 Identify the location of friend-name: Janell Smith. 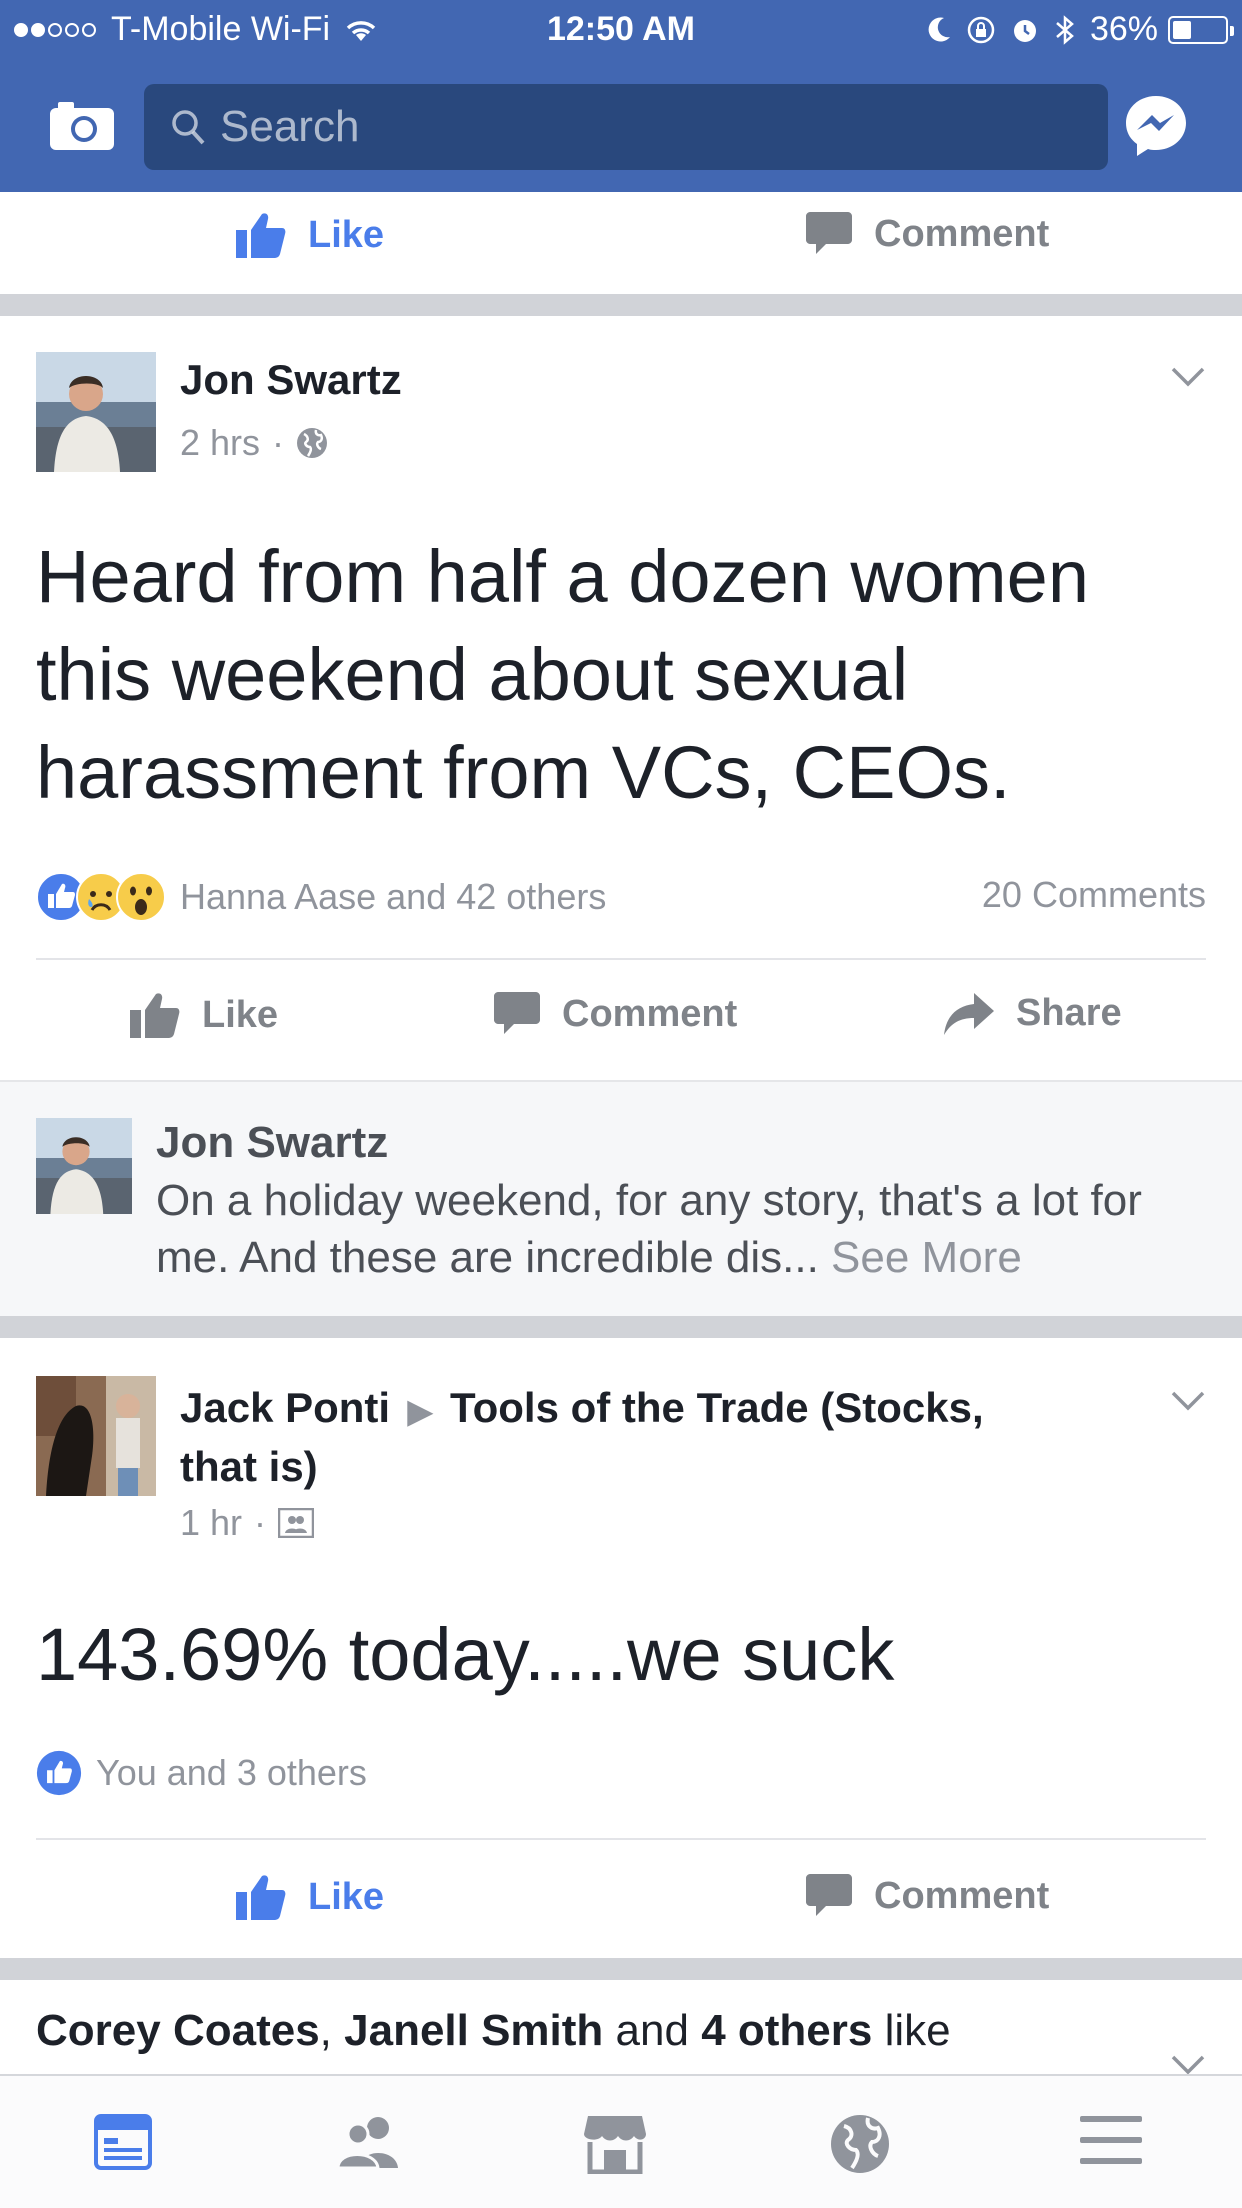
(473, 2030).